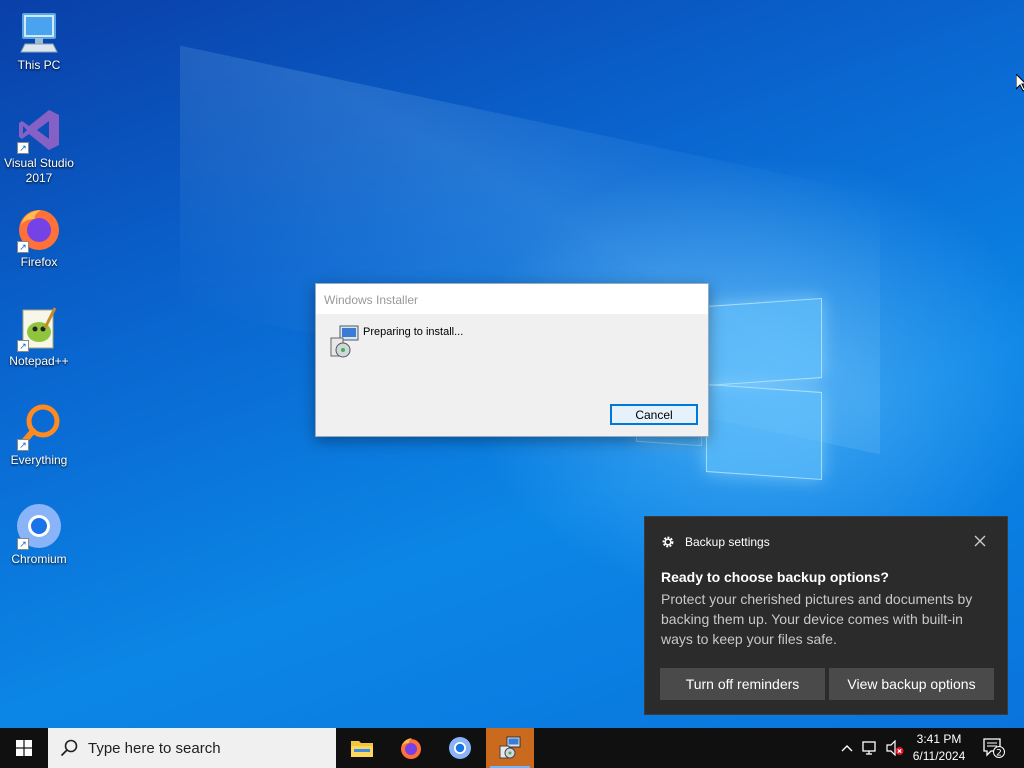 This screenshot has height=768, width=1024. I want to click on desktop-icon-everything: ↗ Everything, so click(39, 435).